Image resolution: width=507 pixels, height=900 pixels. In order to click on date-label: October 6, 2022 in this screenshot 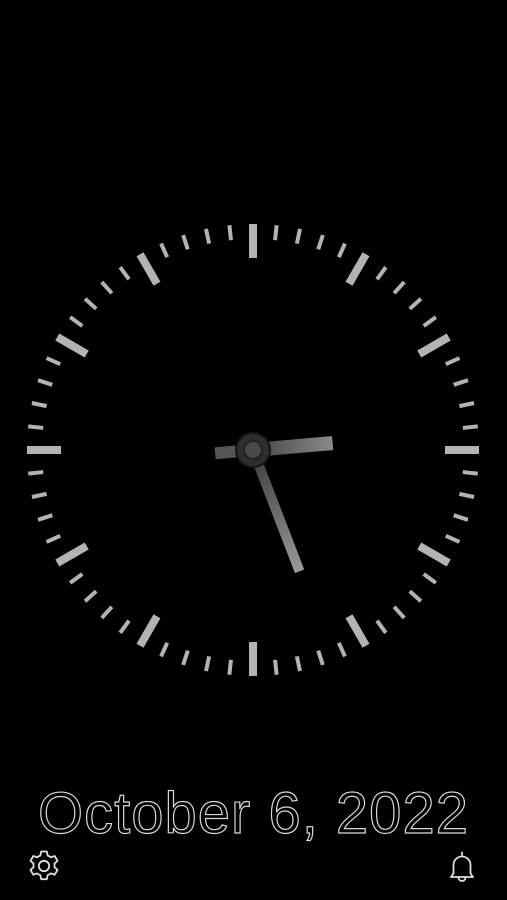, I will do `click(253, 813)`.